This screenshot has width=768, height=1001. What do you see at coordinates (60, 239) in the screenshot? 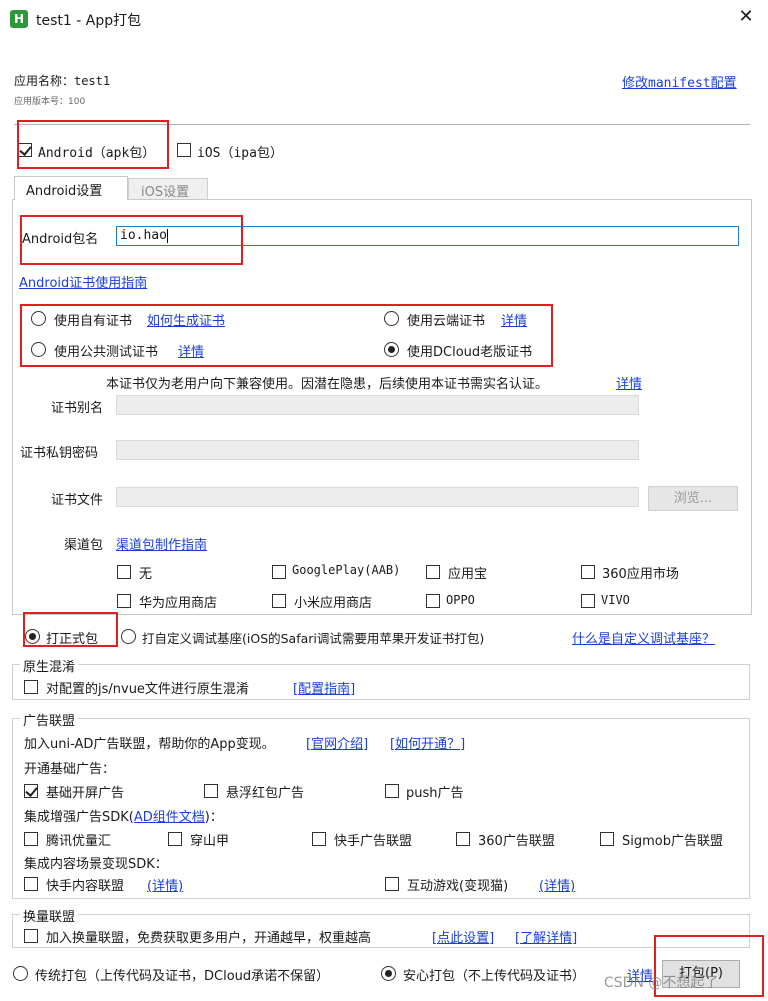
I see `package-name-label: Android包名` at bounding box center [60, 239].